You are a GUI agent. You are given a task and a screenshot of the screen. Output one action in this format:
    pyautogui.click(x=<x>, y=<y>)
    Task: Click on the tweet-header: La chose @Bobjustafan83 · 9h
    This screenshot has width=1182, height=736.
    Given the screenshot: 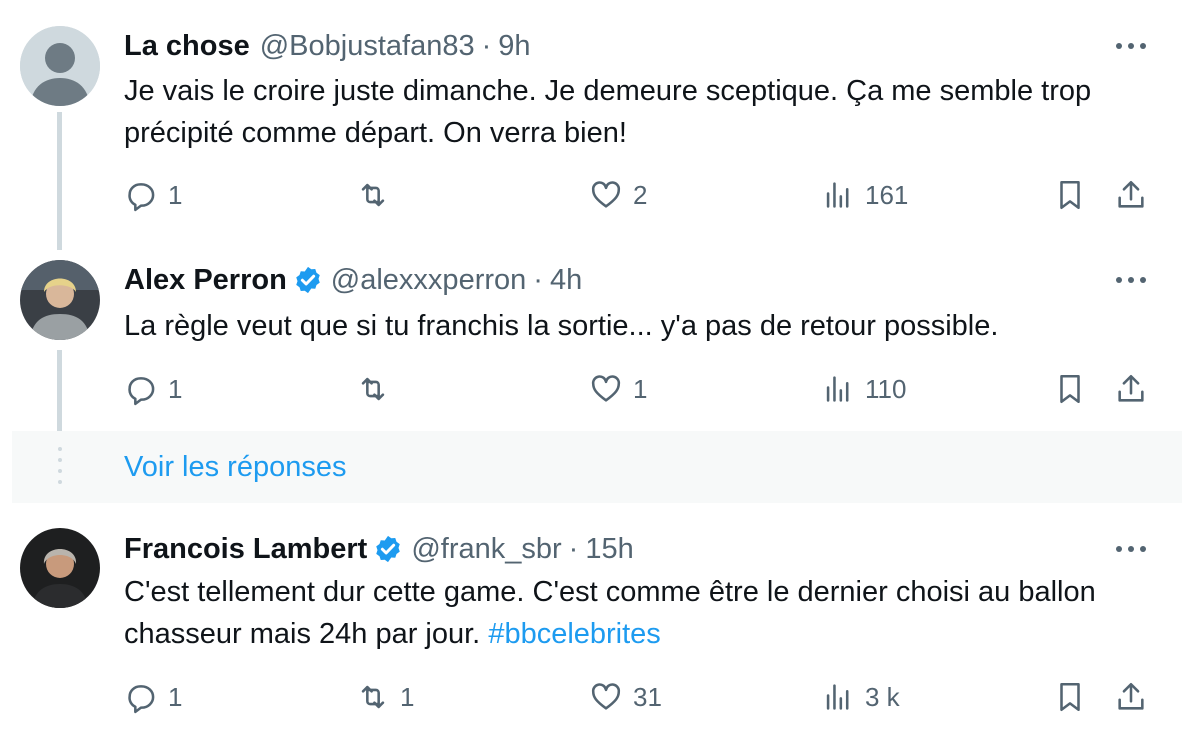 What is the action you would take?
    pyautogui.click(x=327, y=46)
    